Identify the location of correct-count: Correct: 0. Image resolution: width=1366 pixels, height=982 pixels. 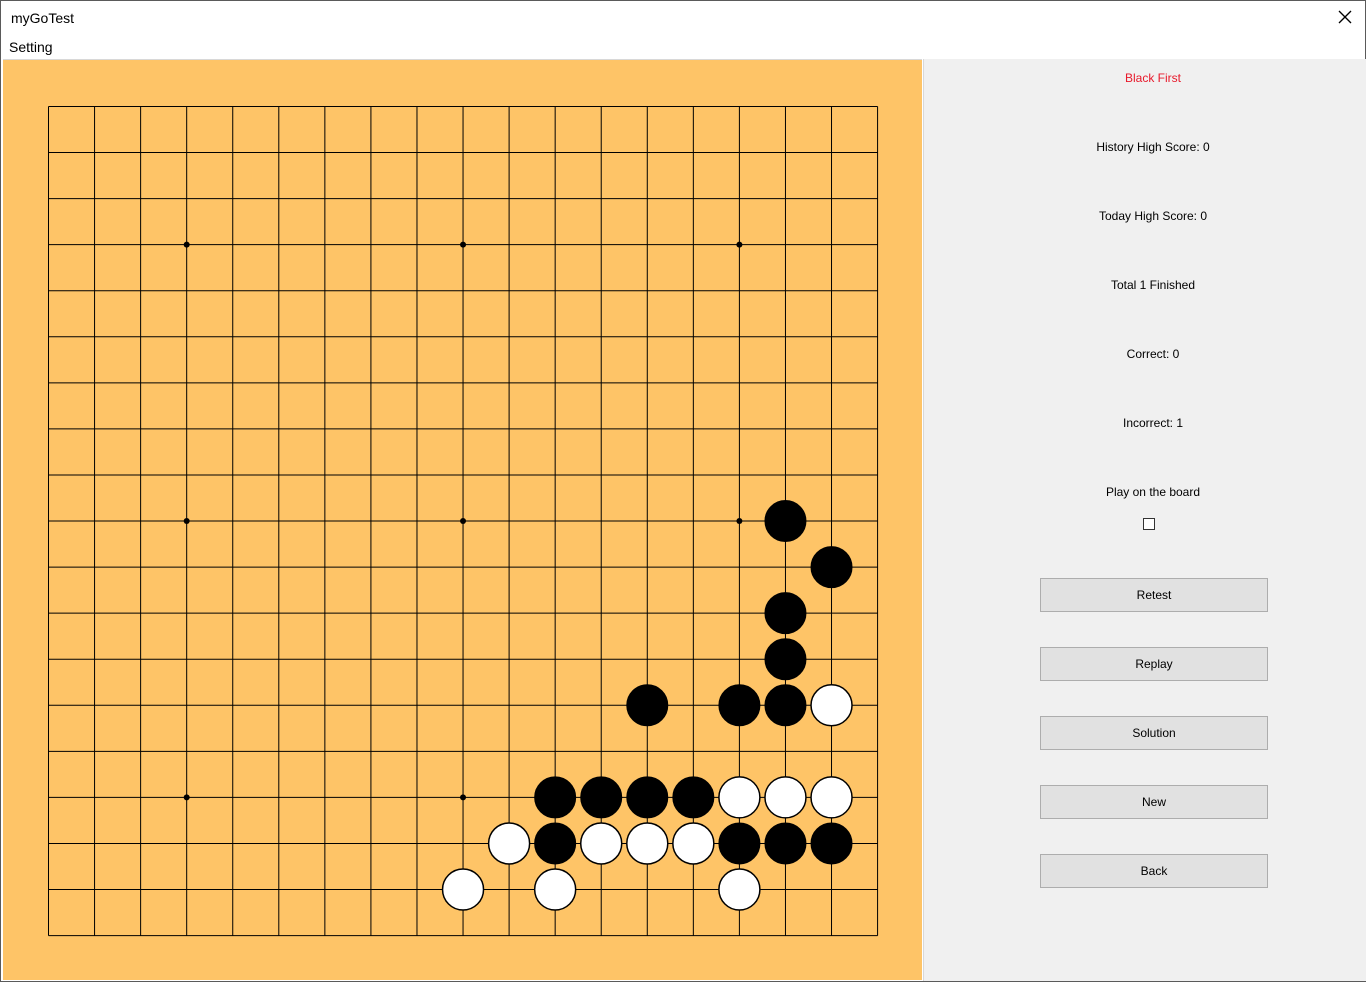
(1145, 354).